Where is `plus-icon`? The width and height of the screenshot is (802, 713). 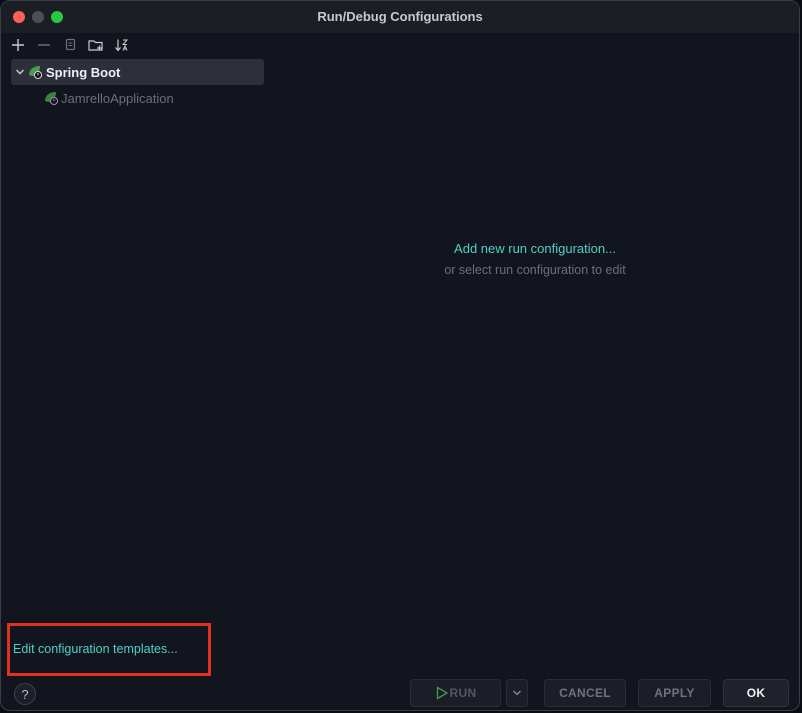
plus-icon is located at coordinates (18, 45).